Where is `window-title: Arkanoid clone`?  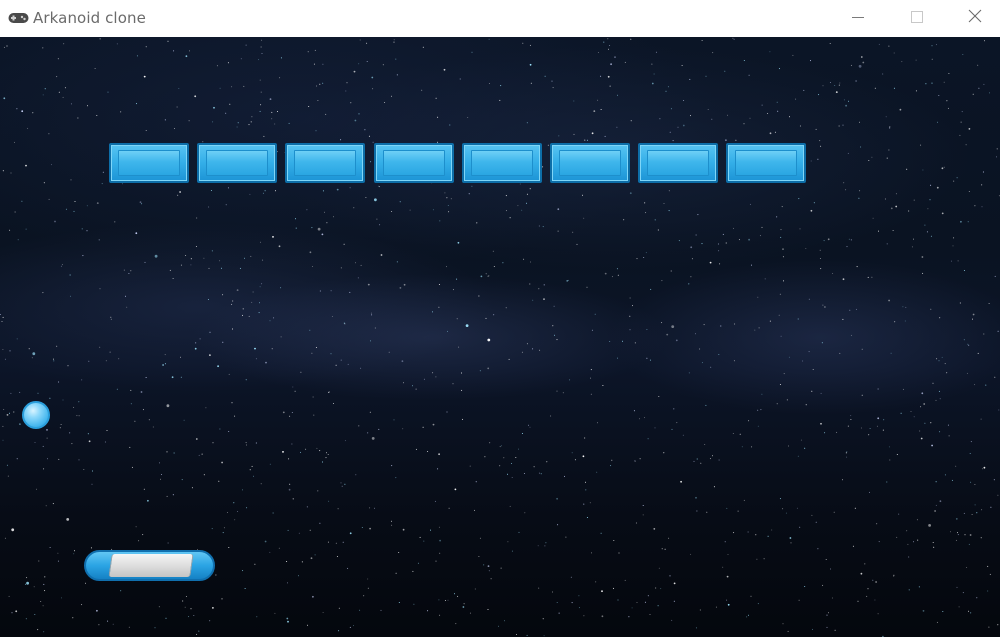
window-title: Arkanoid clone is located at coordinates (89, 18).